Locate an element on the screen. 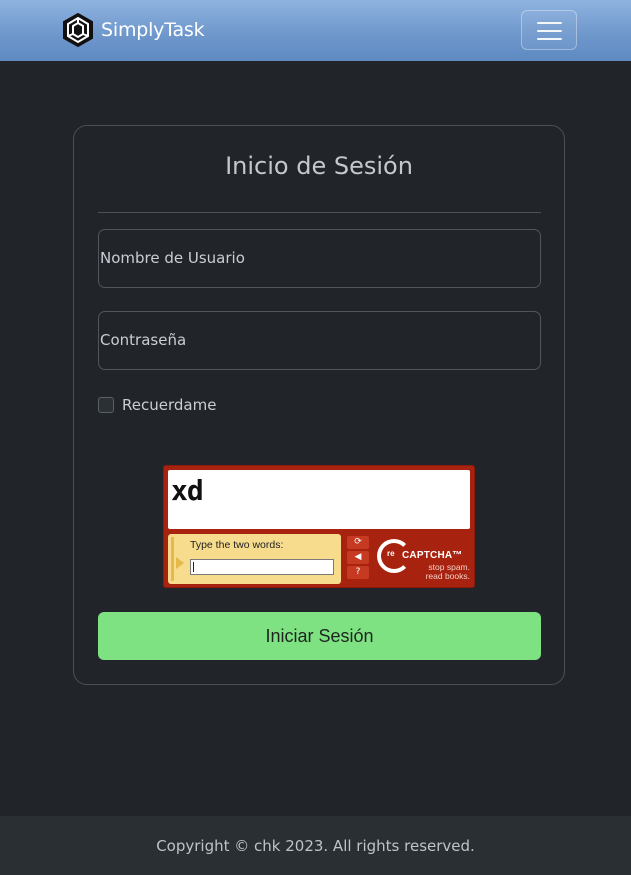 The height and width of the screenshot is (875, 631). divider is located at coordinates (319, 212).